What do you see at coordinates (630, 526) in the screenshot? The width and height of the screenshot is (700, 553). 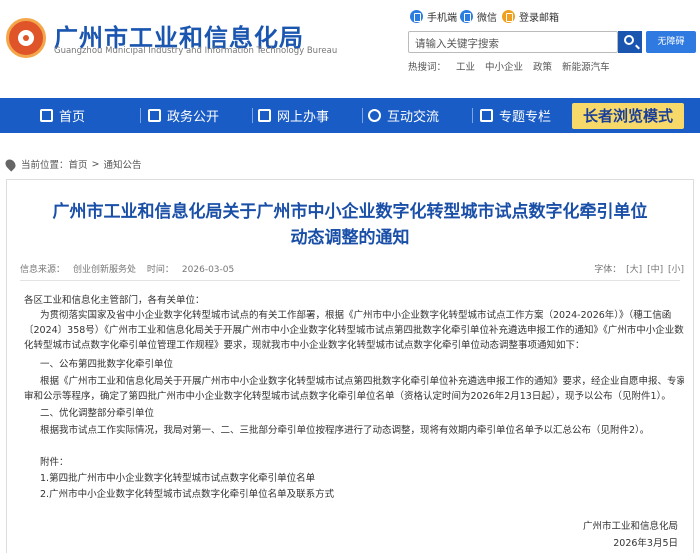 I see `signature: 广州市工业和信息化局` at bounding box center [630, 526].